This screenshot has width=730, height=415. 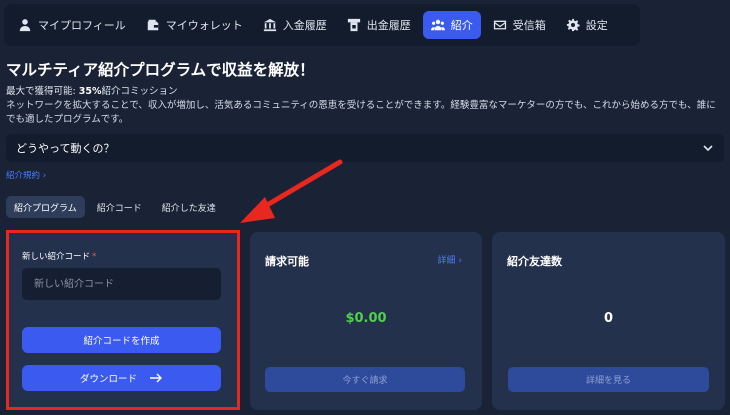 I want to click on claimable-details-link: 詳細 ›, so click(x=450, y=259).